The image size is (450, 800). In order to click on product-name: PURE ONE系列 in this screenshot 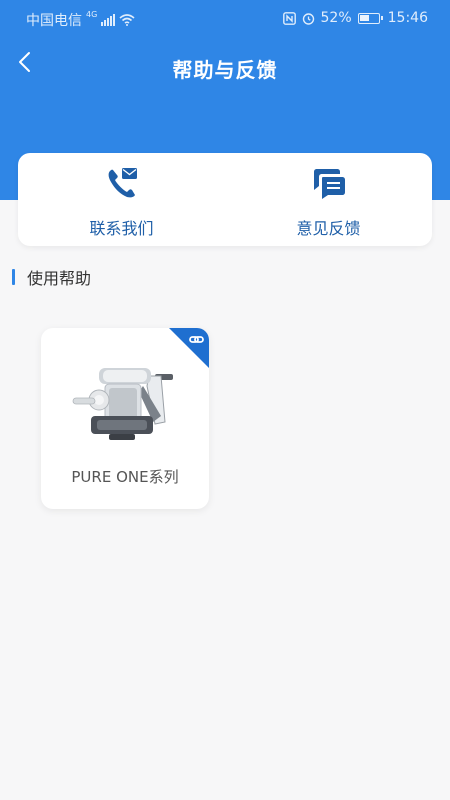, I will do `click(125, 477)`.